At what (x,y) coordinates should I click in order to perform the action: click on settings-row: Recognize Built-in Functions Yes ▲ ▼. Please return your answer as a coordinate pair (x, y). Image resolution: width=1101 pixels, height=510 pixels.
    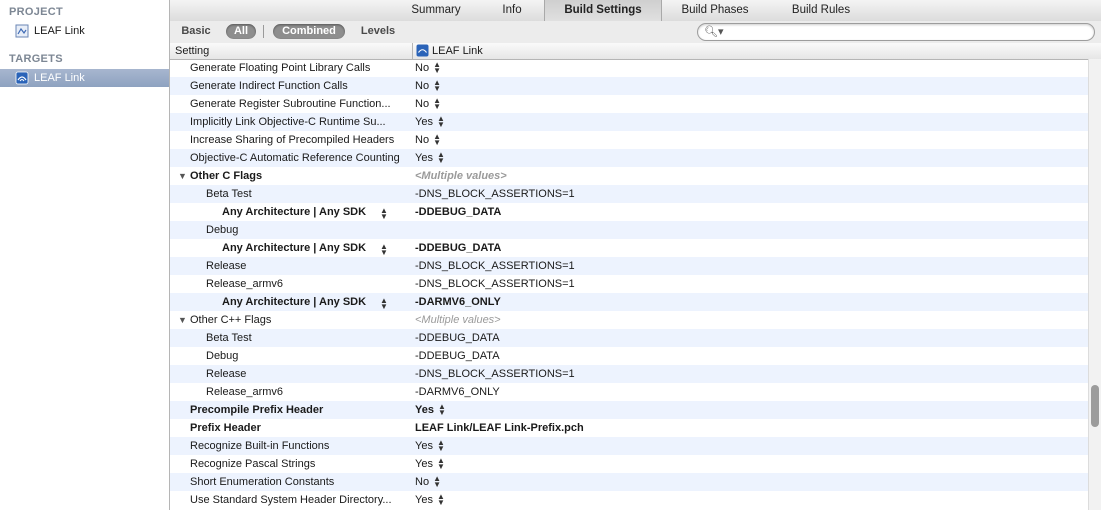
    Looking at the image, I should click on (629, 446).